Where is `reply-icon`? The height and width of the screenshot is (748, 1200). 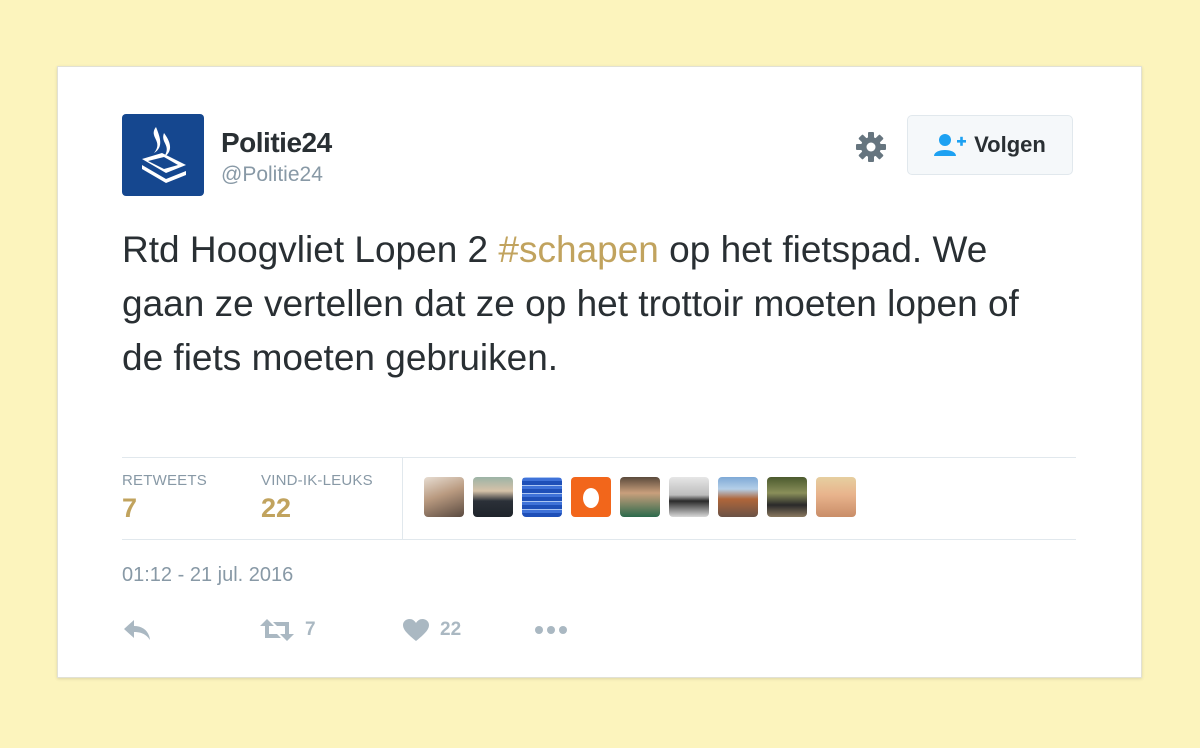 reply-icon is located at coordinates (137, 630).